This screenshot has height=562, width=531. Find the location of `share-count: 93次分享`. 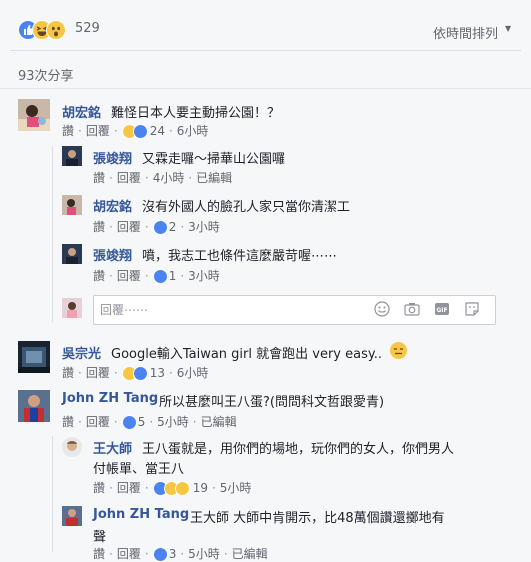

share-count: 93次分享 is located at coordinates (46, 74).